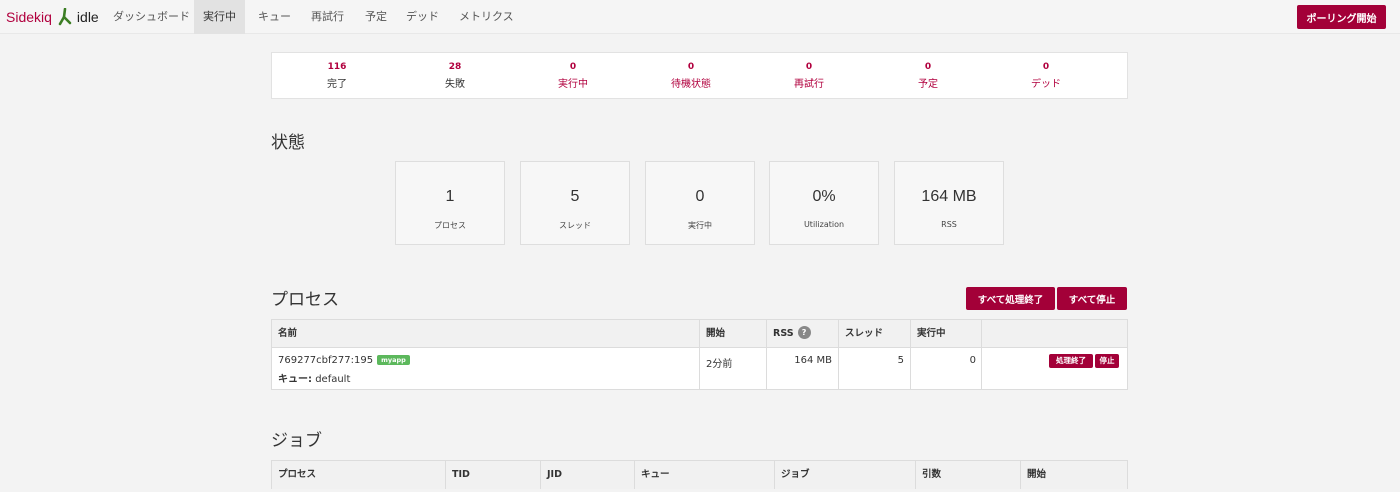  I want to click on jobs-table: プロセス TID JID キュー ジョブ 引数 開始, so click(699, 474).